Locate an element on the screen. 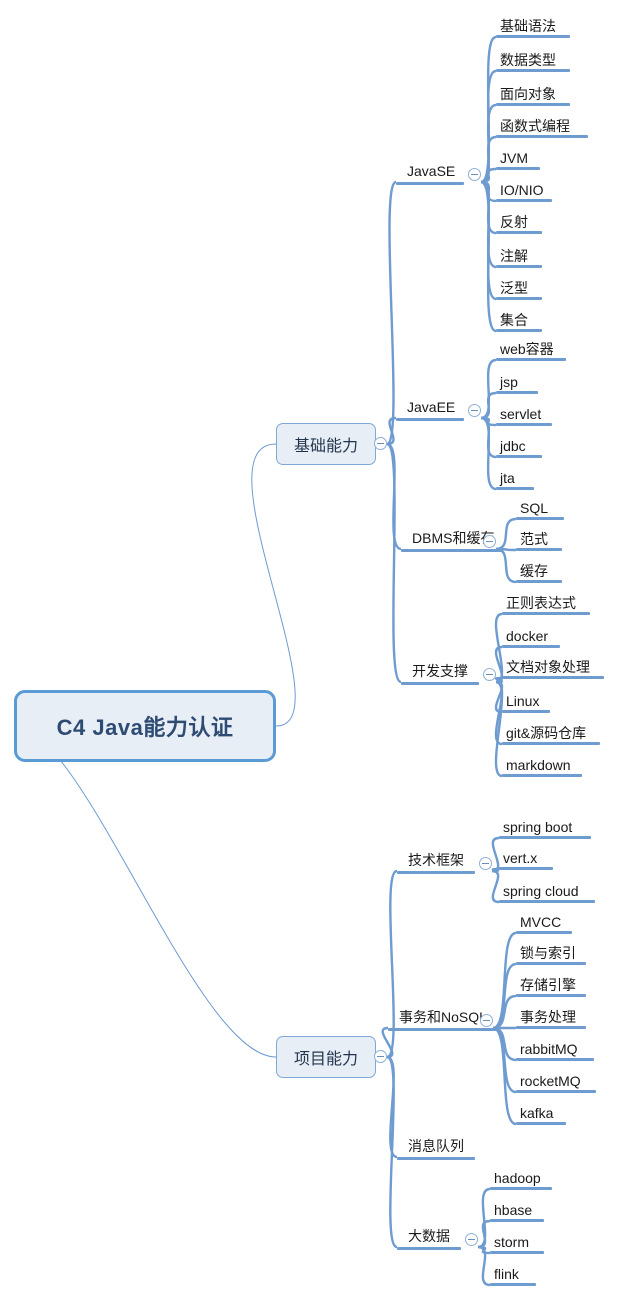 Image resolution: width=632 pixels, height=1306 pixels. collapse-toggle-tx-nosql is located at coordinates (486, 1020).